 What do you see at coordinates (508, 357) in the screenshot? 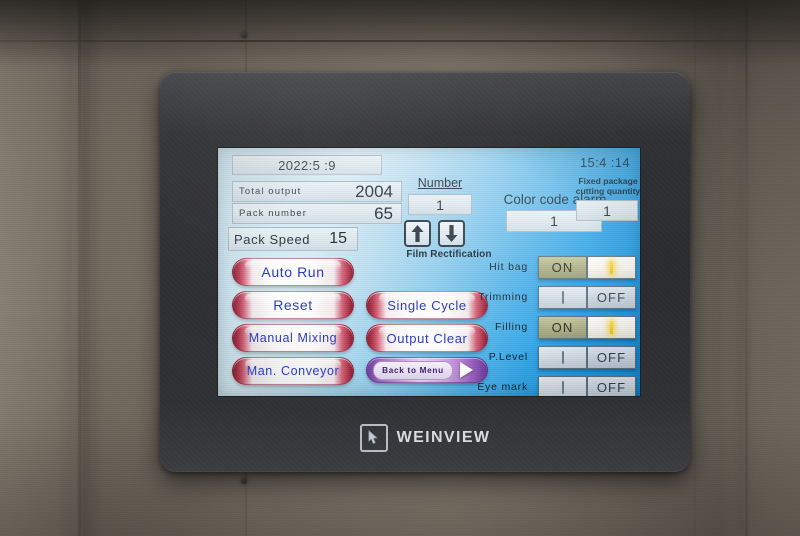
I see `toggle-label-p-level: P.Level` at bounding box center [508, 357].